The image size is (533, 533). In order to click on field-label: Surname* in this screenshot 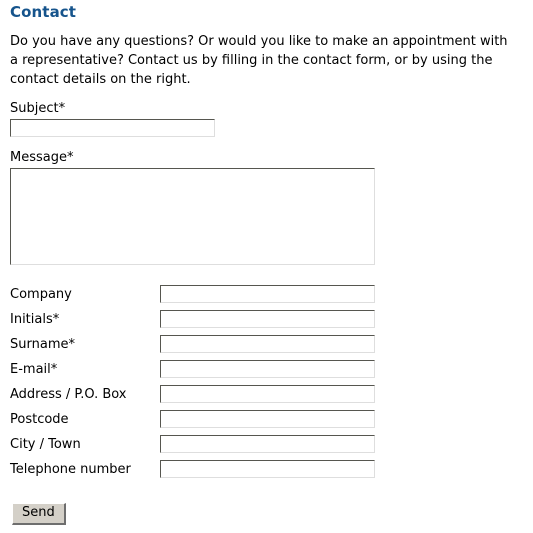, I will do `click(42, 344)`.